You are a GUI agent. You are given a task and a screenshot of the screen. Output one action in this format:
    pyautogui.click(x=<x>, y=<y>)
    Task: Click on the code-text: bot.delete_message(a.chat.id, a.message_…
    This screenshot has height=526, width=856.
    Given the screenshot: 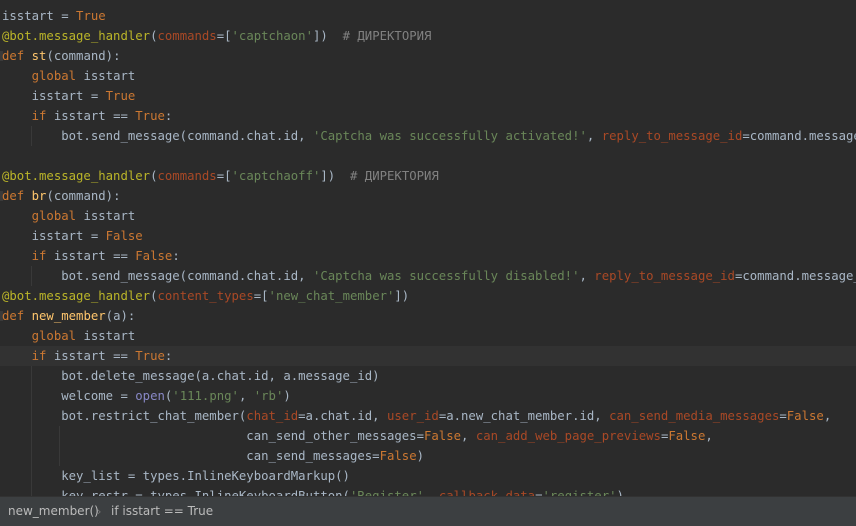 What is the action you would take?
    pyautogui.click(x=191, y=376)
    